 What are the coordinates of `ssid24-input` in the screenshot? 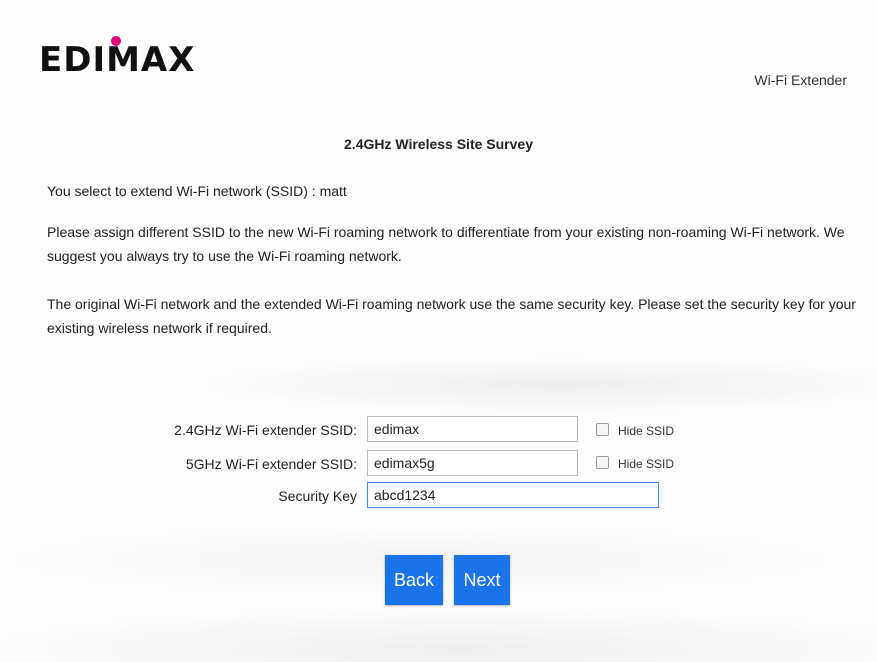 It's located at (472, 429).